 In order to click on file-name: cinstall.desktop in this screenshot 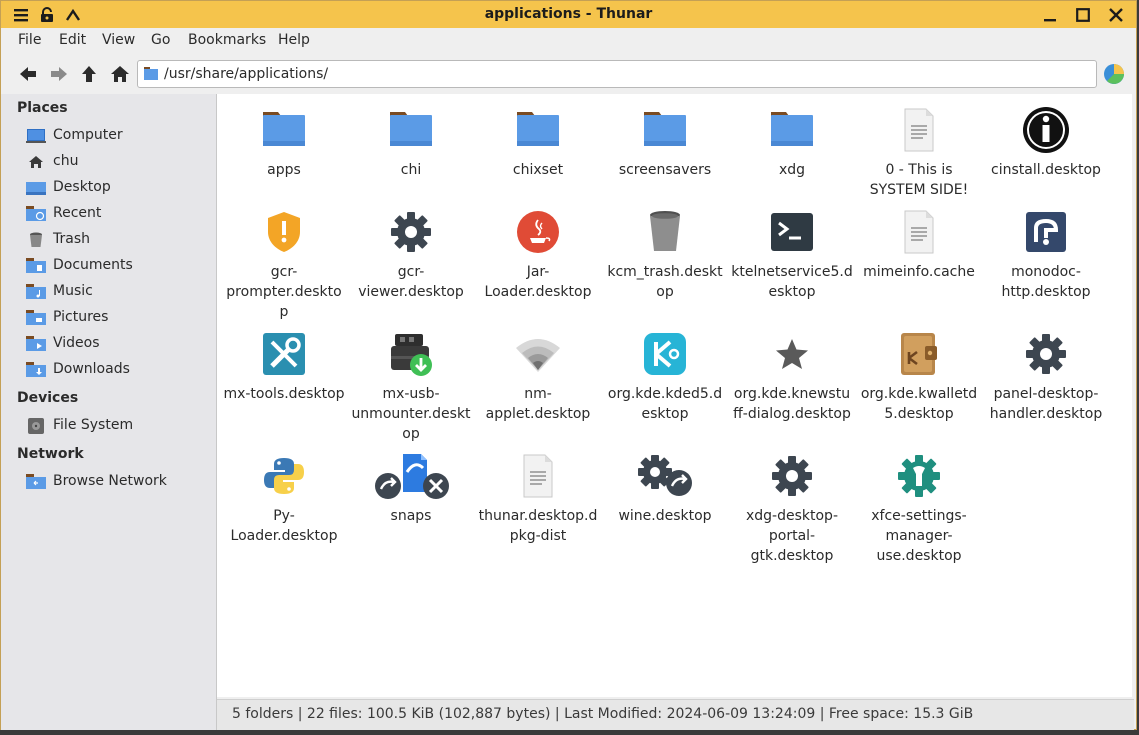, I will do `click(1046, 170)`.